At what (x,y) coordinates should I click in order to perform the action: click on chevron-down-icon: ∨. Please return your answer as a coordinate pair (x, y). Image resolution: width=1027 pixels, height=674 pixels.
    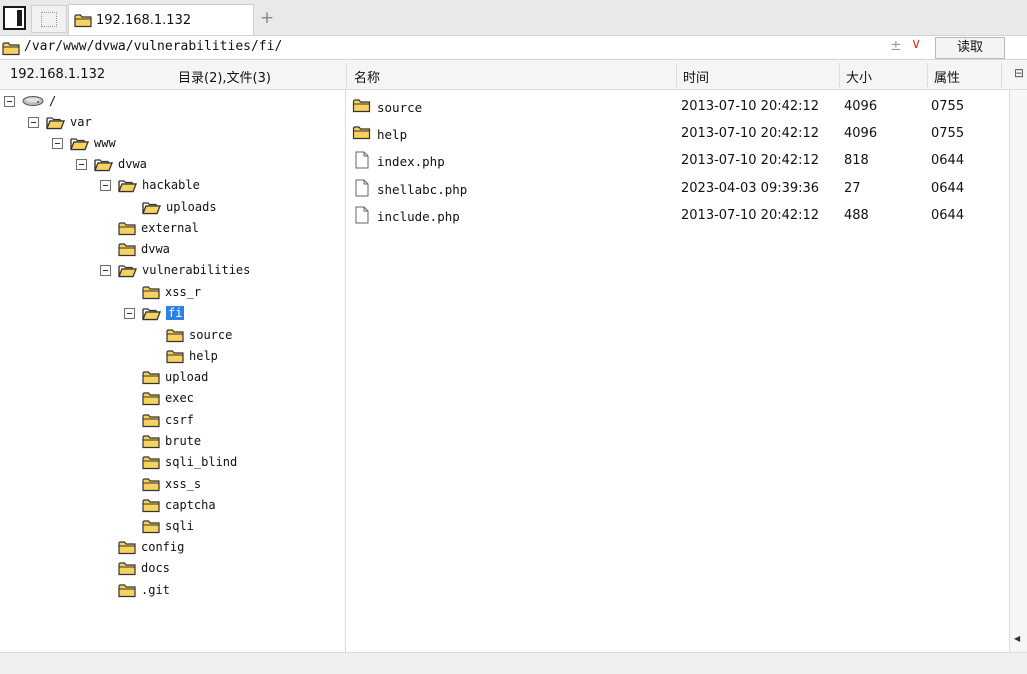
    Looking at the image, I should click on (916, 44).